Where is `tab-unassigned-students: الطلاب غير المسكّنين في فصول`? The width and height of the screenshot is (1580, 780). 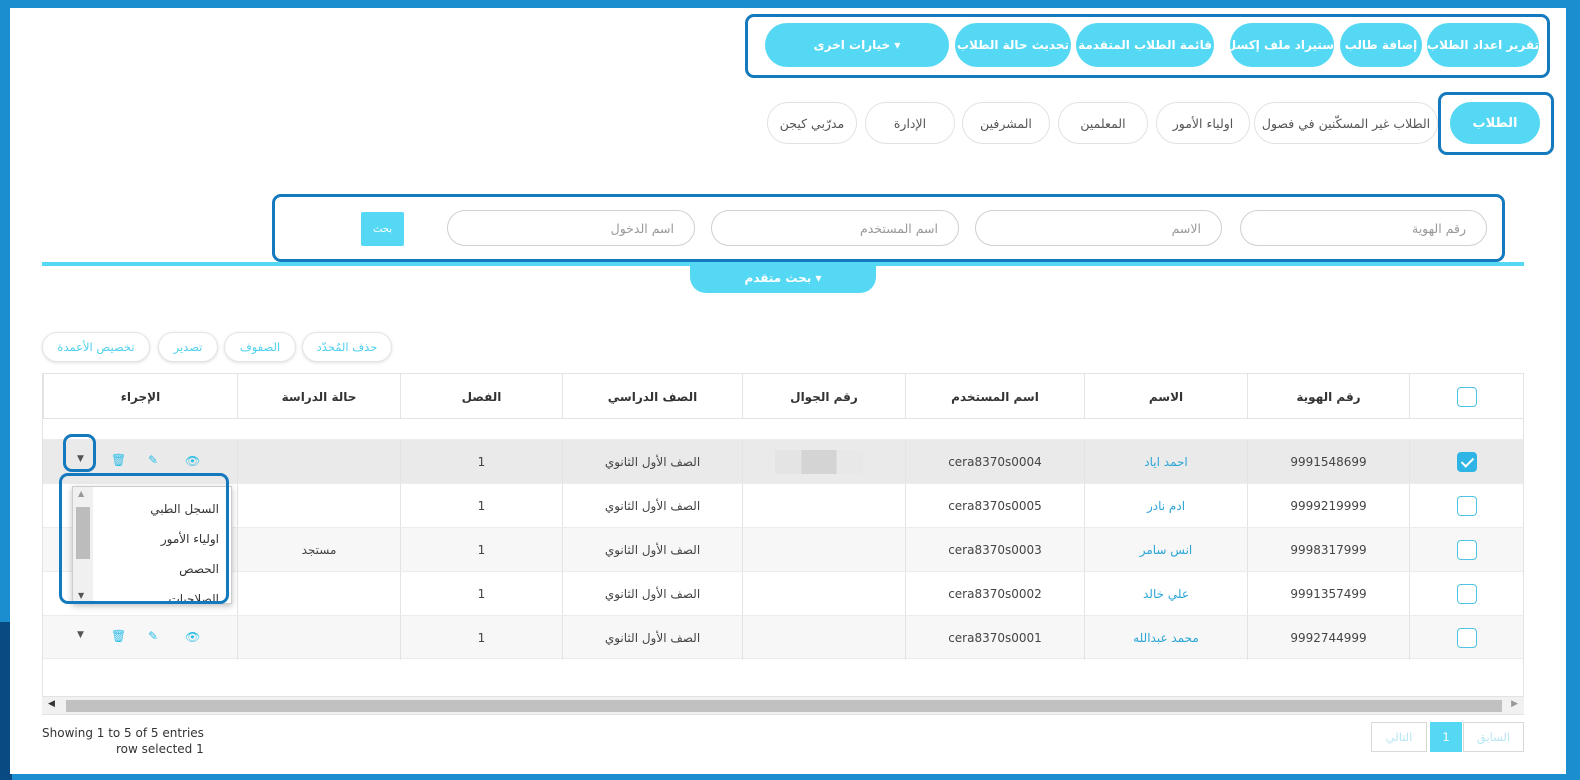 tab-unassigned-students: الطلاب غير المسكّنين في فصول is located at coordinates (1346, 123).